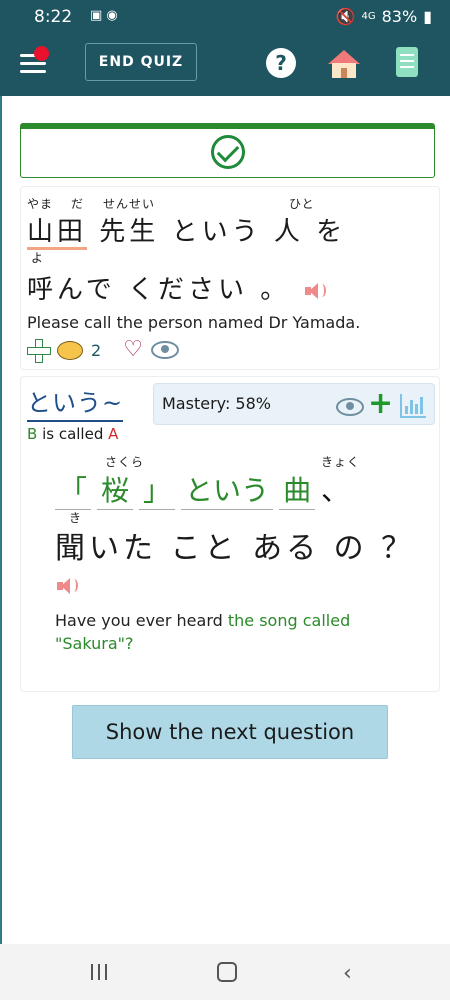  Describe the element at coordinates (113, 434) in the screenshot. I see `pattern-a: A` at that location.